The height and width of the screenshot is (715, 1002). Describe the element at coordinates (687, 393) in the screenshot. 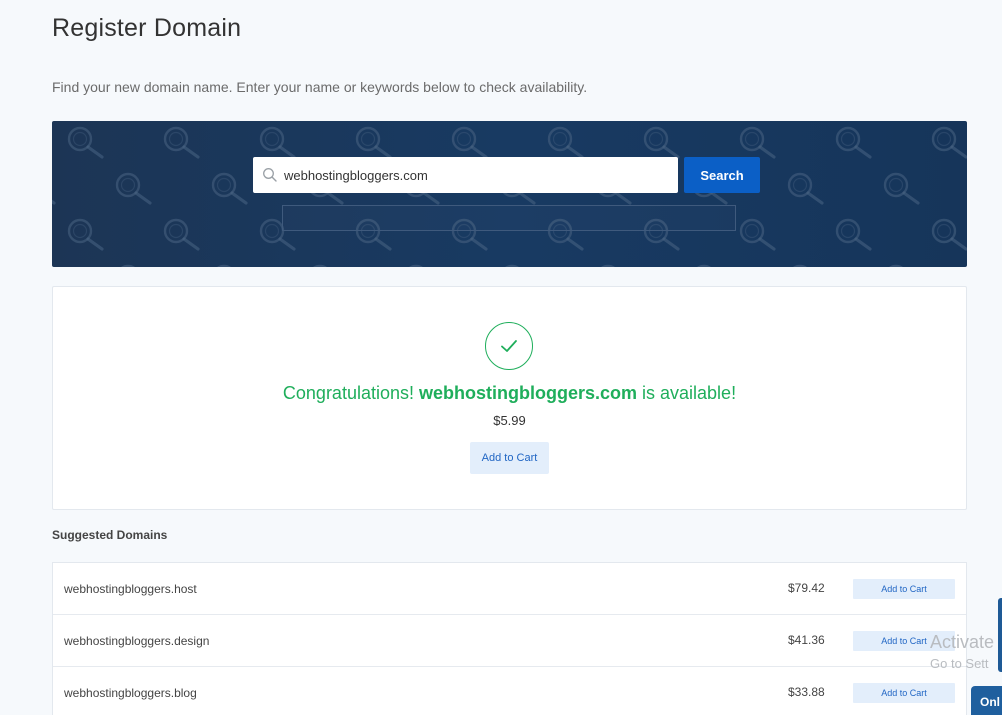

I see `availability-suffix: is available!` at that location.